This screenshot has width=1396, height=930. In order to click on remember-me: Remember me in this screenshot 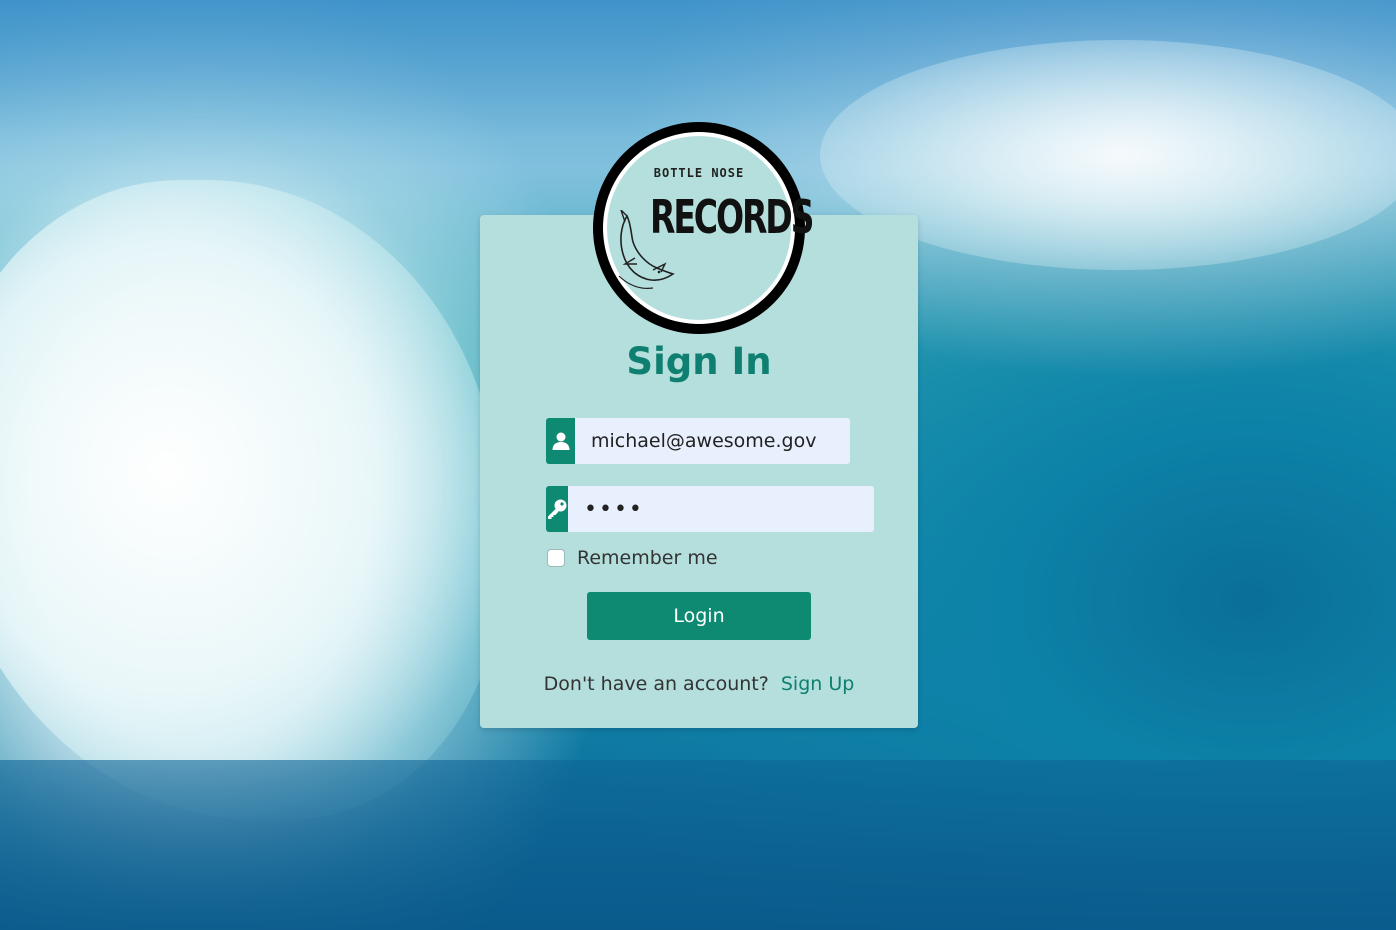, I will do `click(632, 558)`.